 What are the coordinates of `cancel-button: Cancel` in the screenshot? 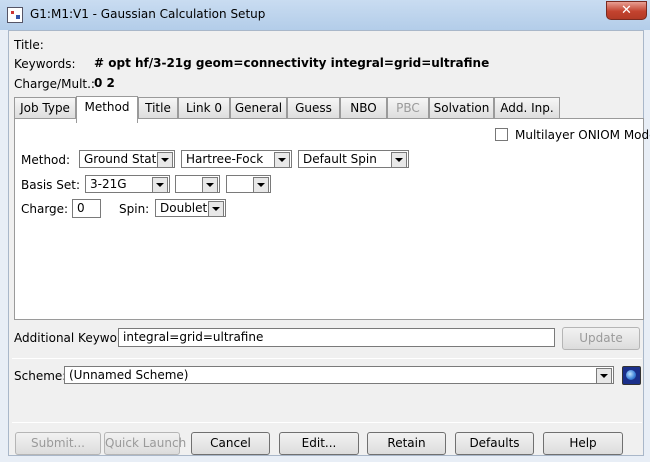 It's located at (230, 443).